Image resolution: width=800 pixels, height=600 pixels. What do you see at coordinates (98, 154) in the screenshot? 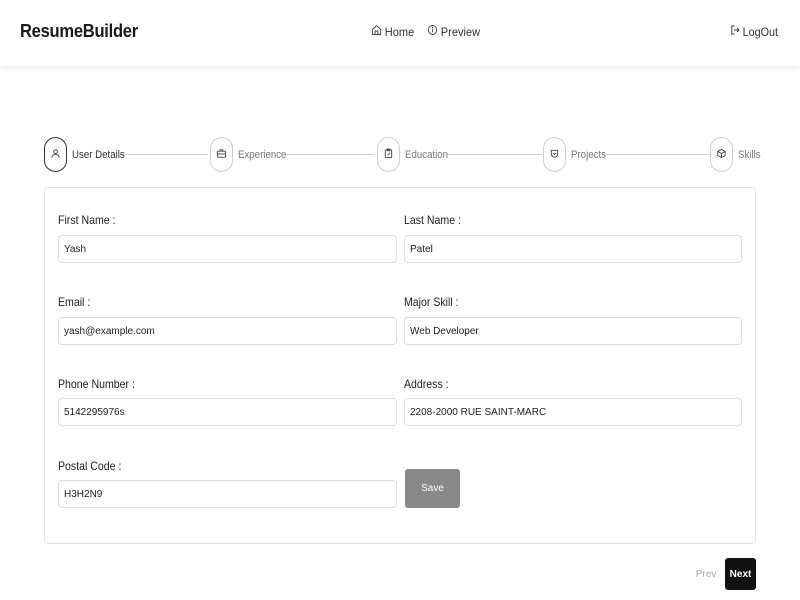
I see `step-label: User Details` at bounding box center [98, 154].